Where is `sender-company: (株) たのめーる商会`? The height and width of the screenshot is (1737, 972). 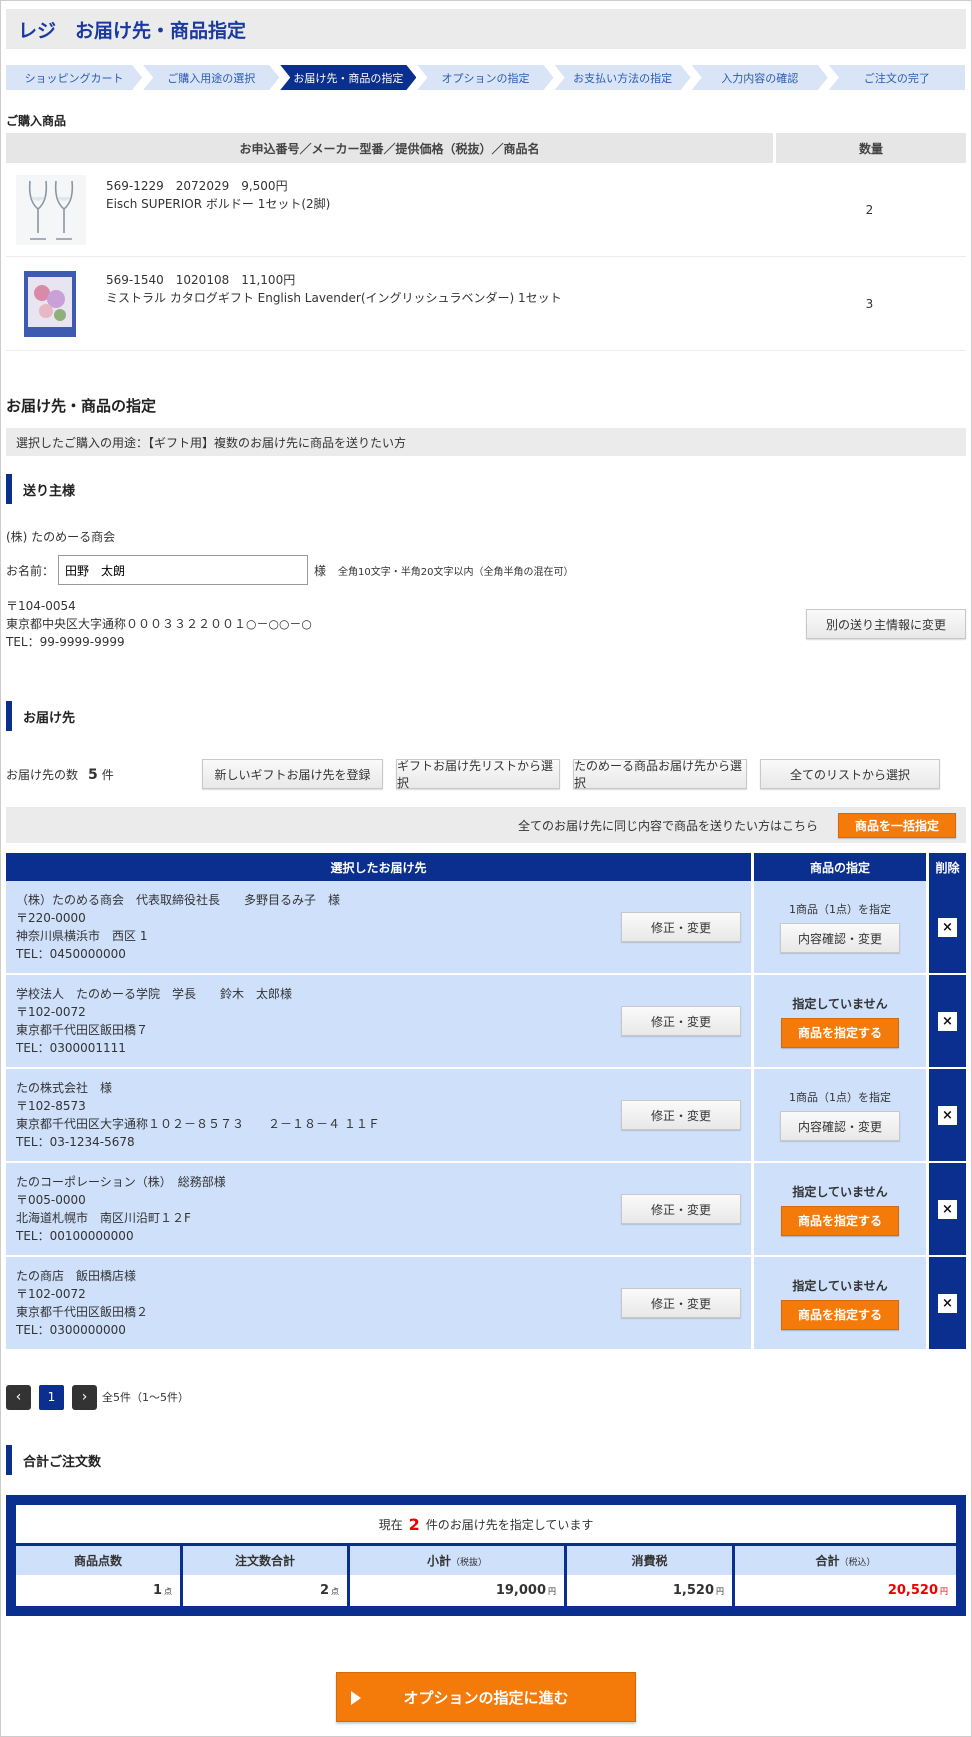 sender-company: (株) たのめーる商会 is located at coordinates (61, 537).